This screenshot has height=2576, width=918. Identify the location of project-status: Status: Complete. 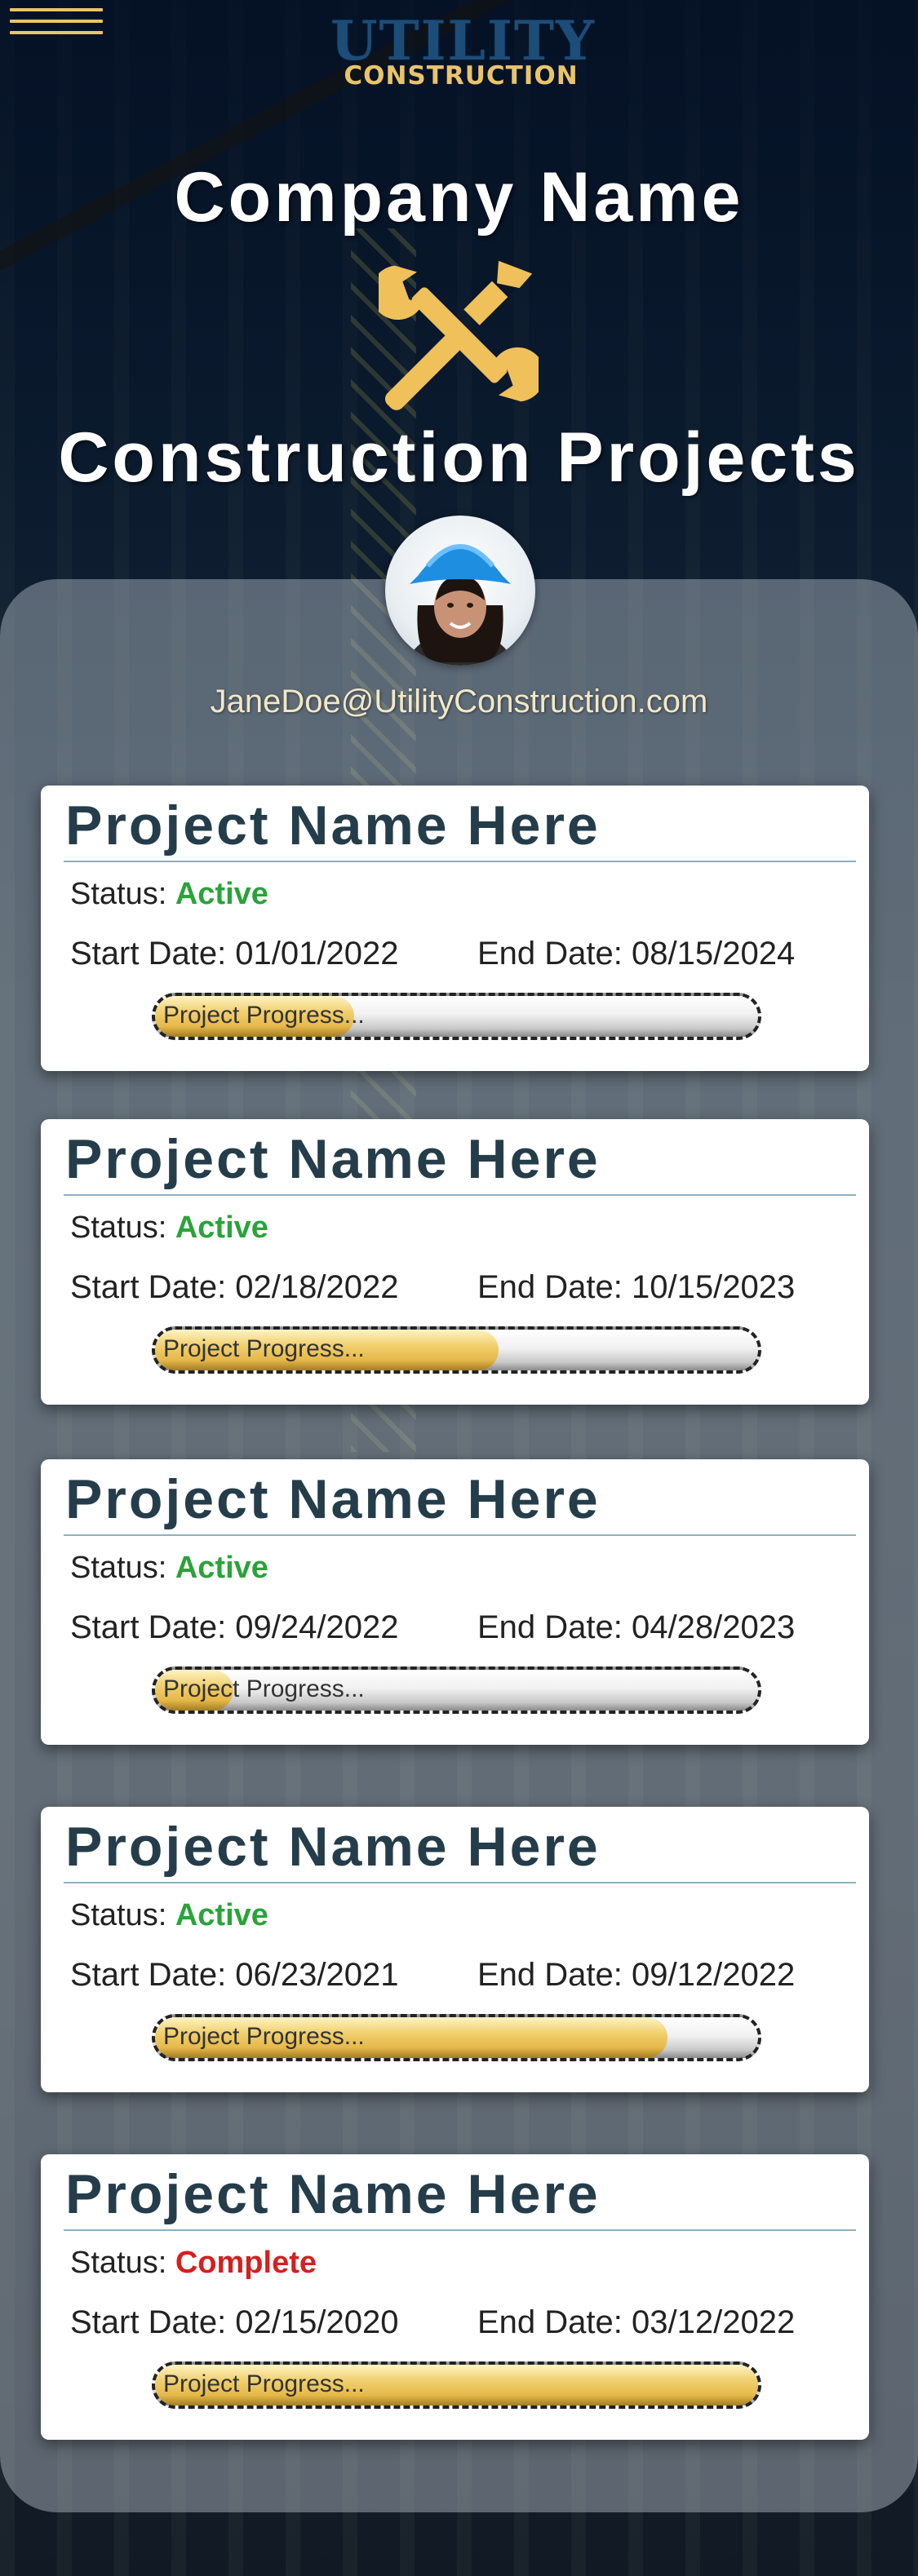
(193, 2263).